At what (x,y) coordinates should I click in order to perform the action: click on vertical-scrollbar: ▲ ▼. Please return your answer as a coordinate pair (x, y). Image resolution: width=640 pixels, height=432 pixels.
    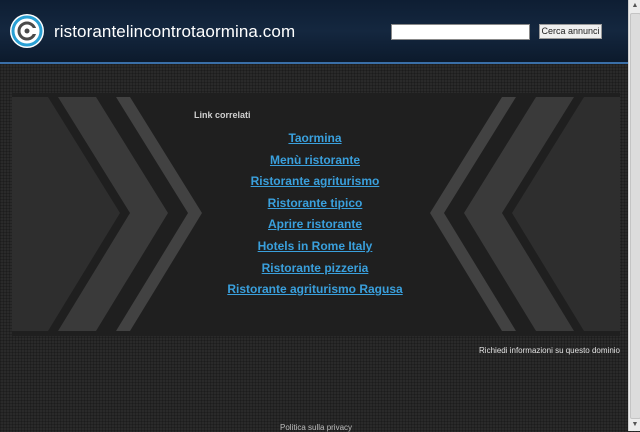
    Looking at the image, I should click on (634, 215).